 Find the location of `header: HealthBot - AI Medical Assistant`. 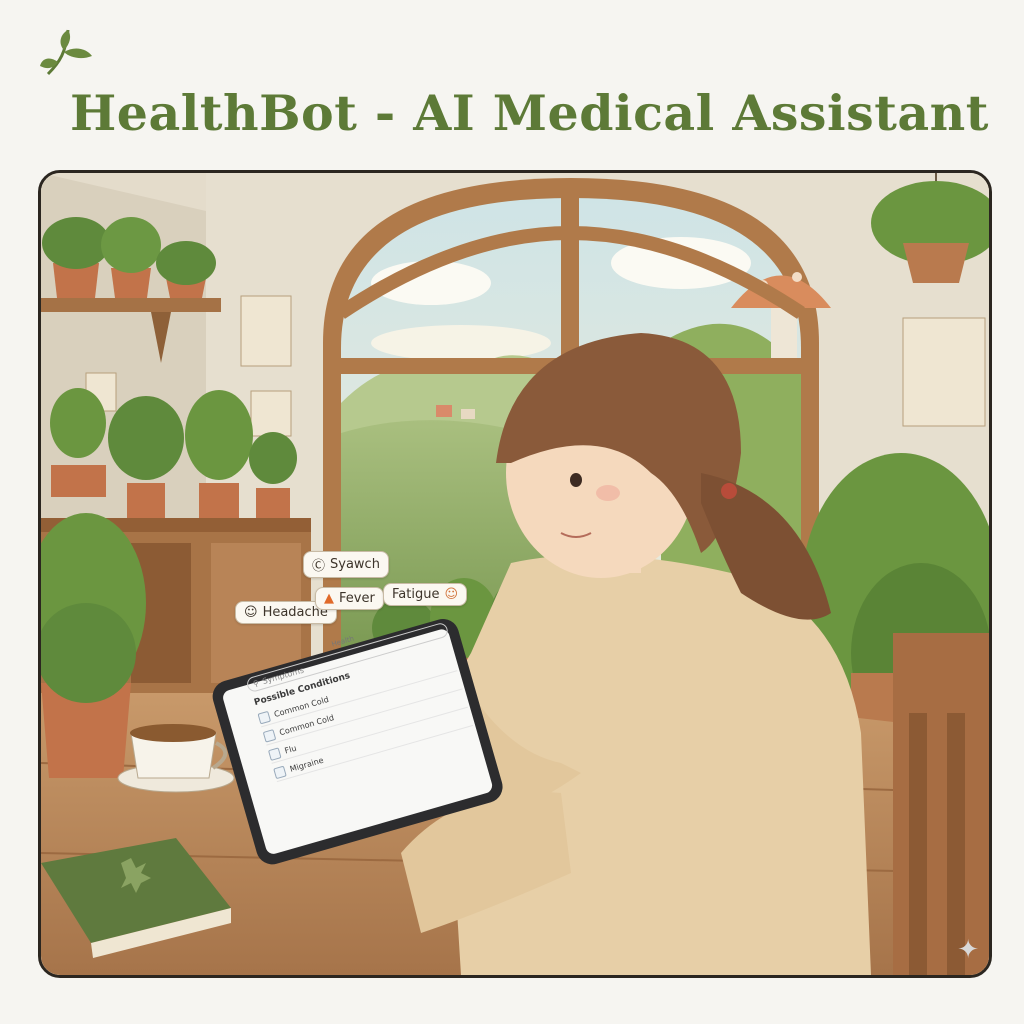

header: HealthBot - AI Medical Assistant is located at coordinates (514, 82).